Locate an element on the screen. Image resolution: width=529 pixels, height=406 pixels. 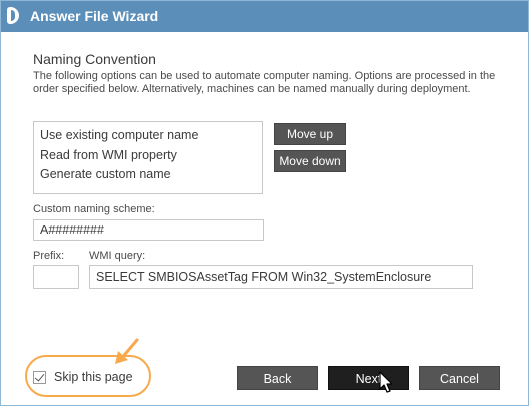
list-item: Use existing computer name is located at coordinates (148, 137).